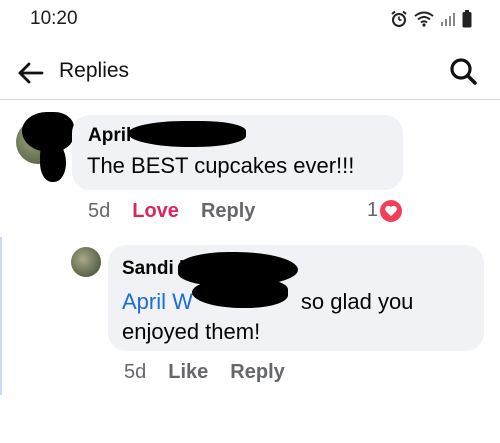  I want to click on thread-line, so click(1, 316).